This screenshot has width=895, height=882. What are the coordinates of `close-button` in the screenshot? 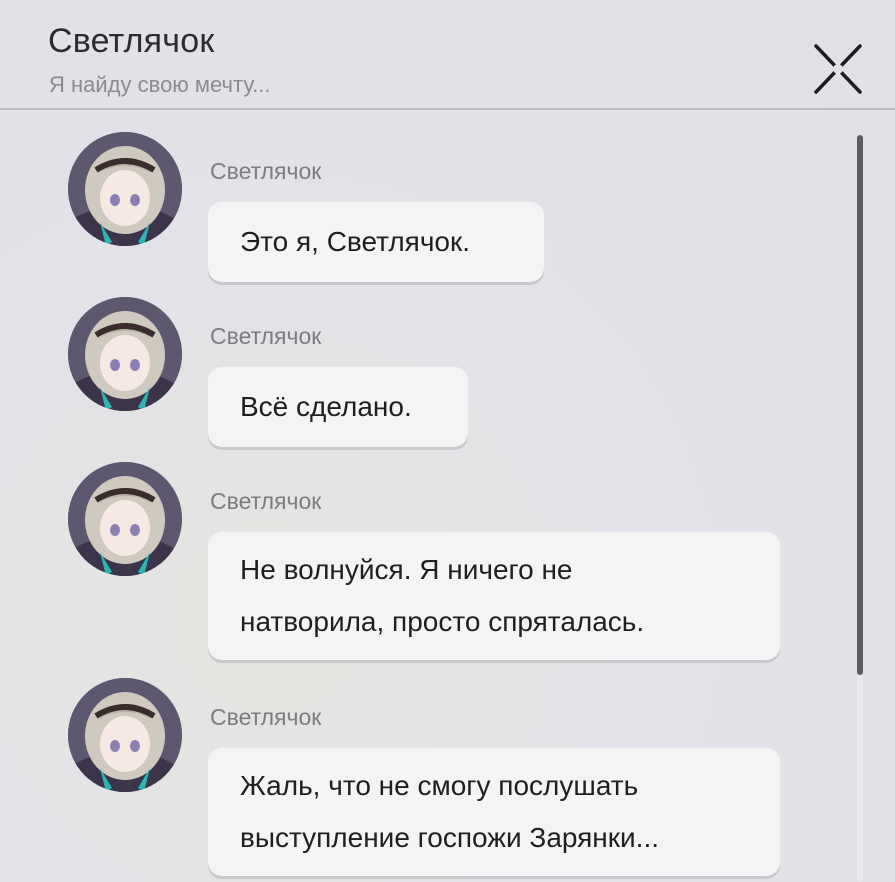 It's located at (838, 70).